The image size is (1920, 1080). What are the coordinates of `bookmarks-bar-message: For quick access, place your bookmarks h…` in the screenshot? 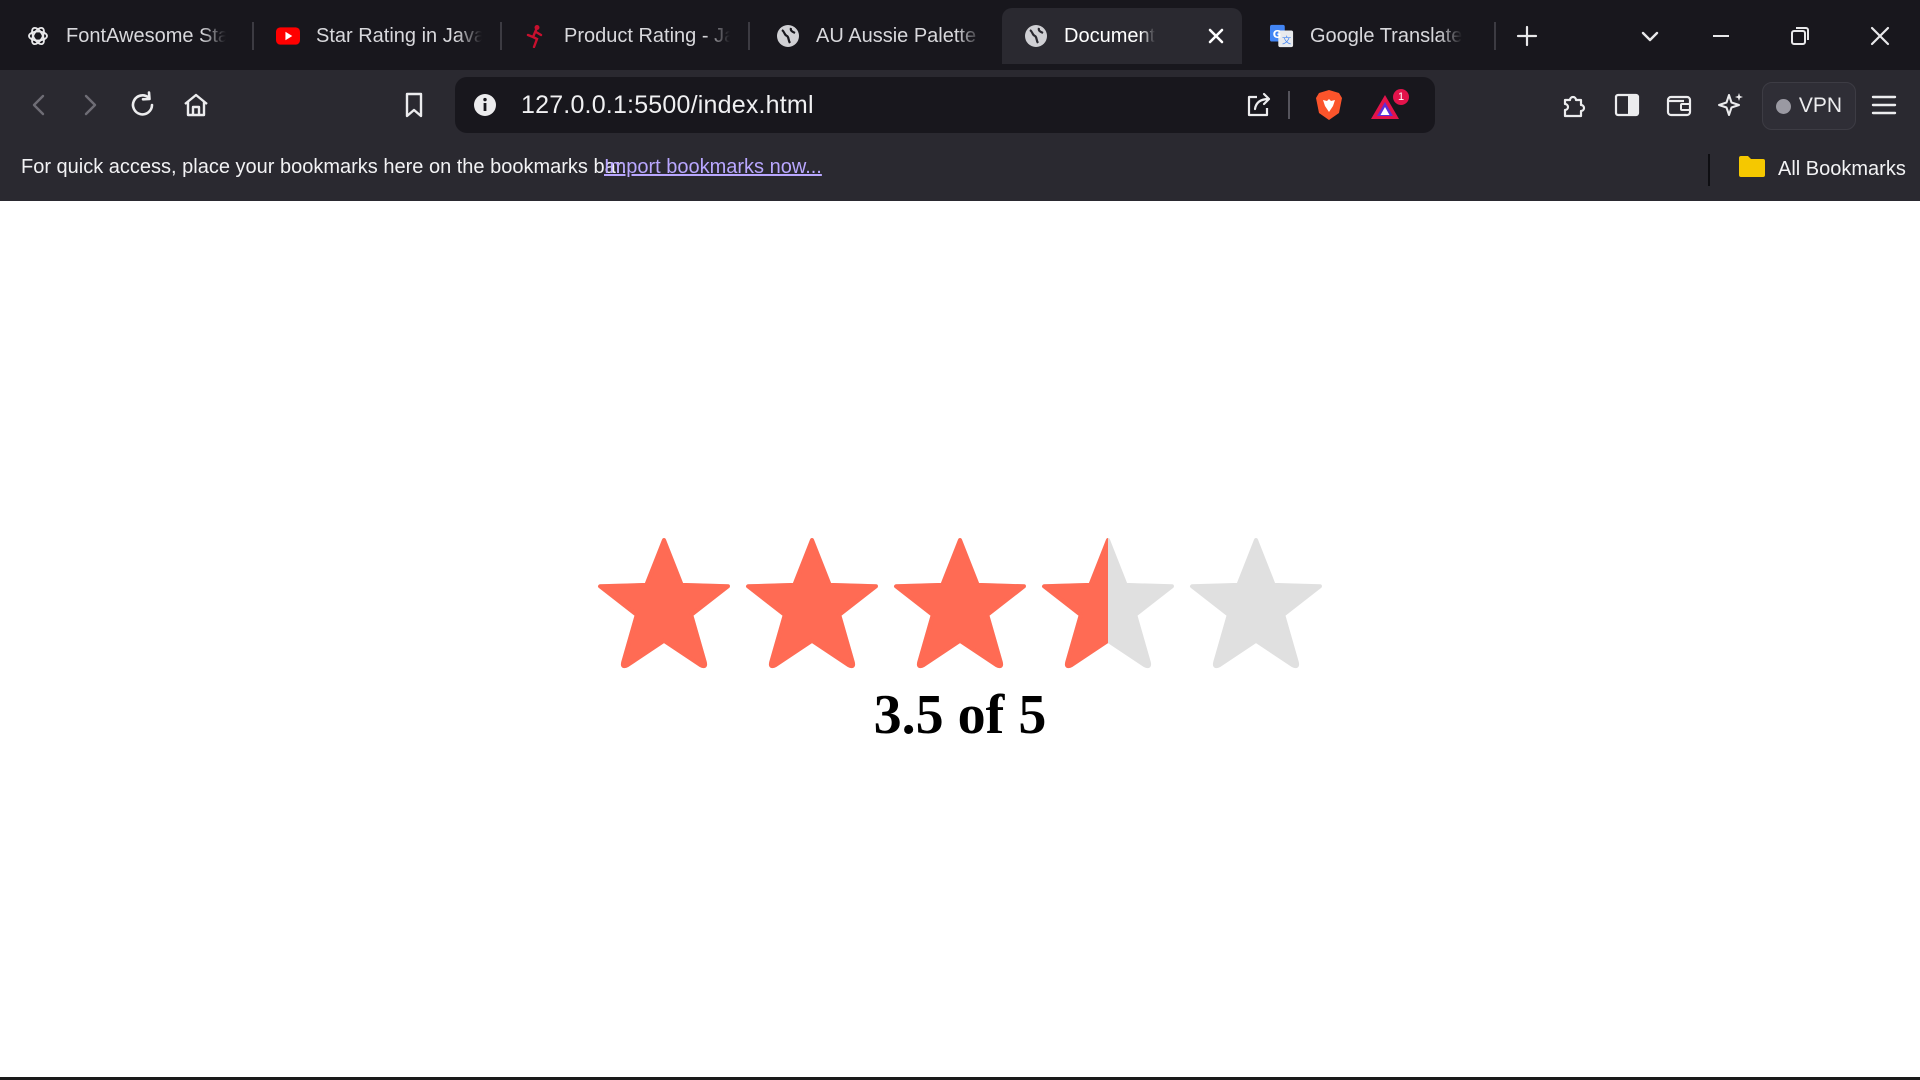 It's located at (324, 167).